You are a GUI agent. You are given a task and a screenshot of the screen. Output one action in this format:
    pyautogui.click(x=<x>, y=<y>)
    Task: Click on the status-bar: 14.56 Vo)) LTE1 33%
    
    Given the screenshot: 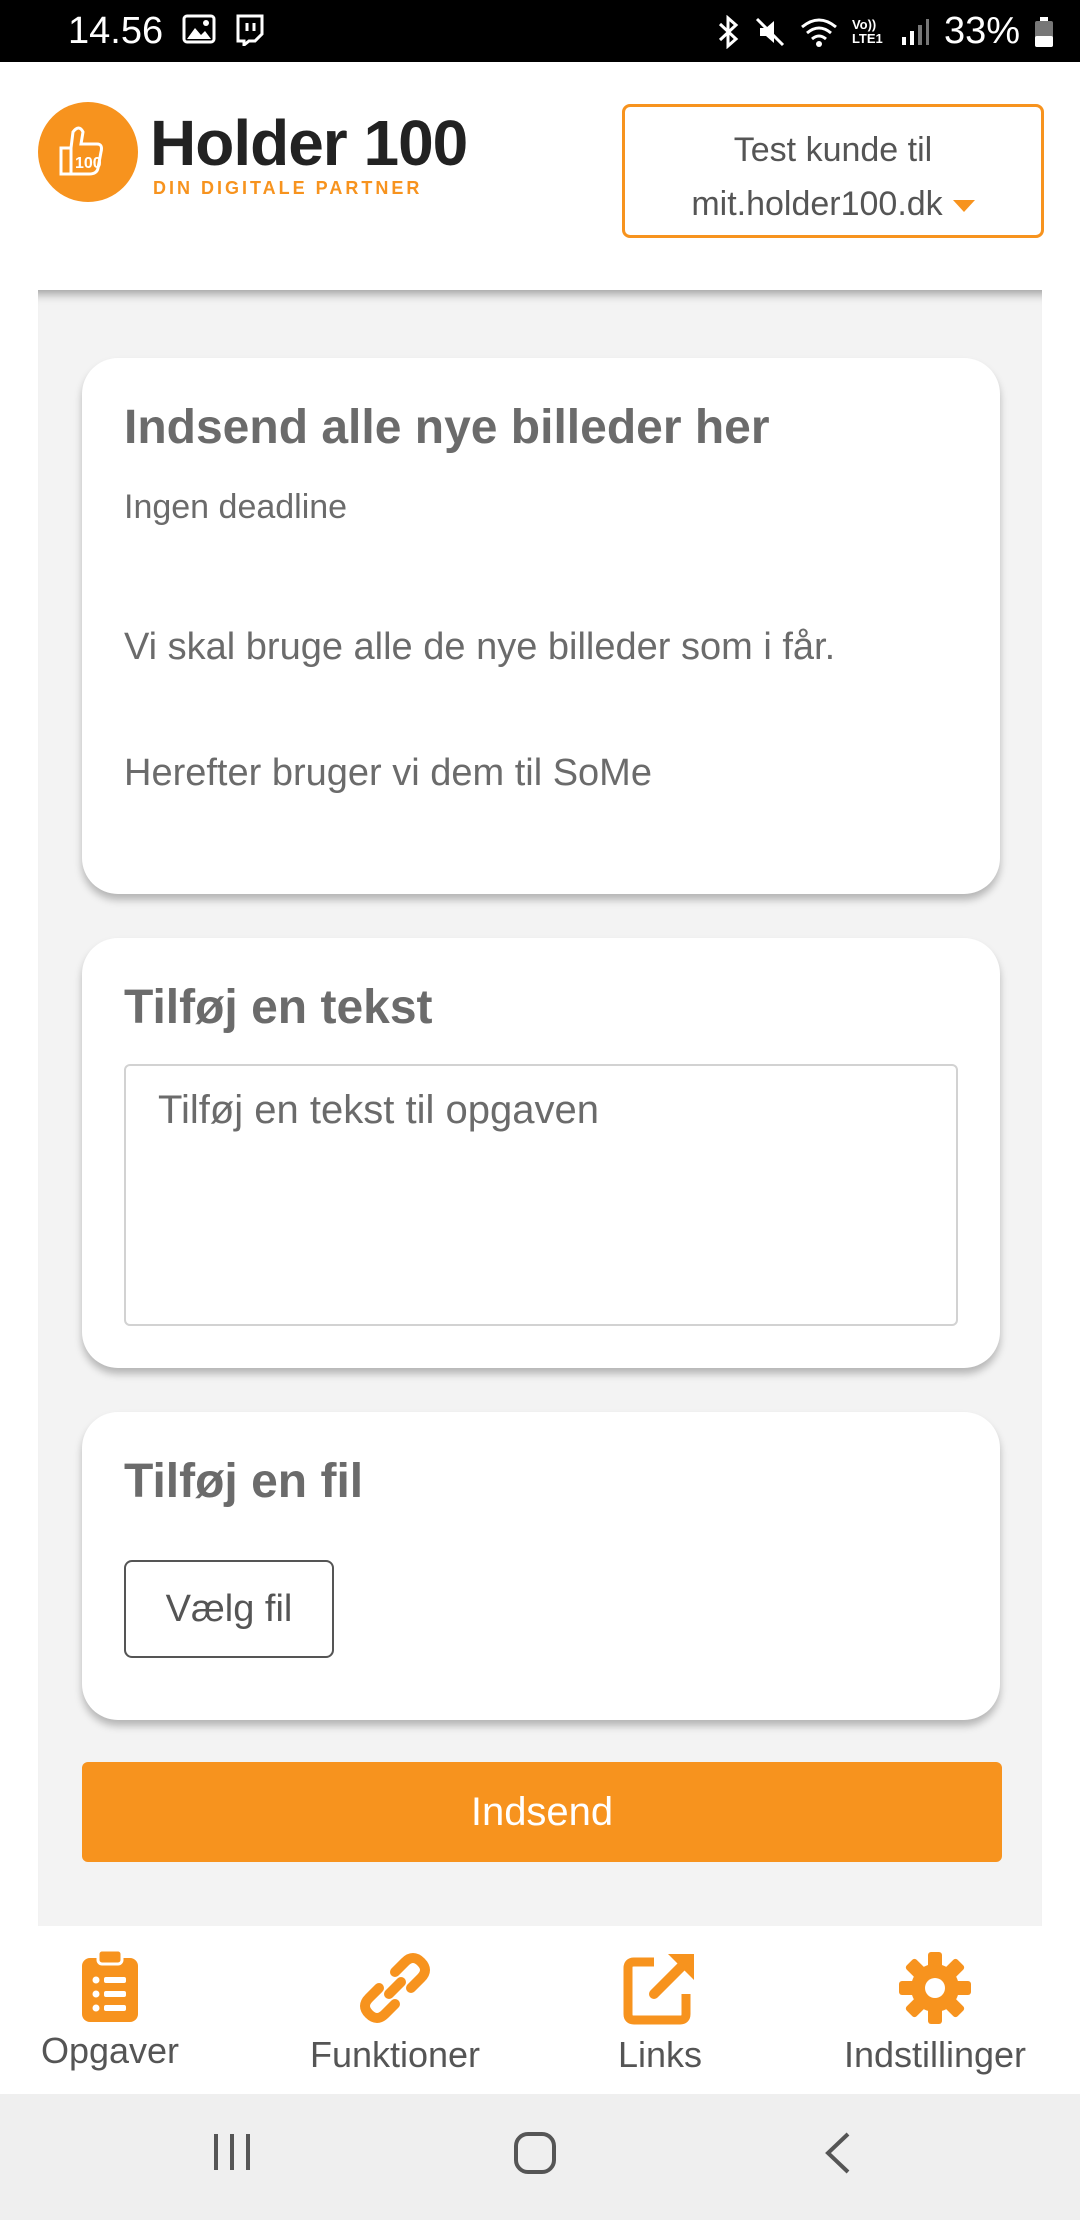 What is the action you would take?
    pyautogui.click(x=540, y=31)
    